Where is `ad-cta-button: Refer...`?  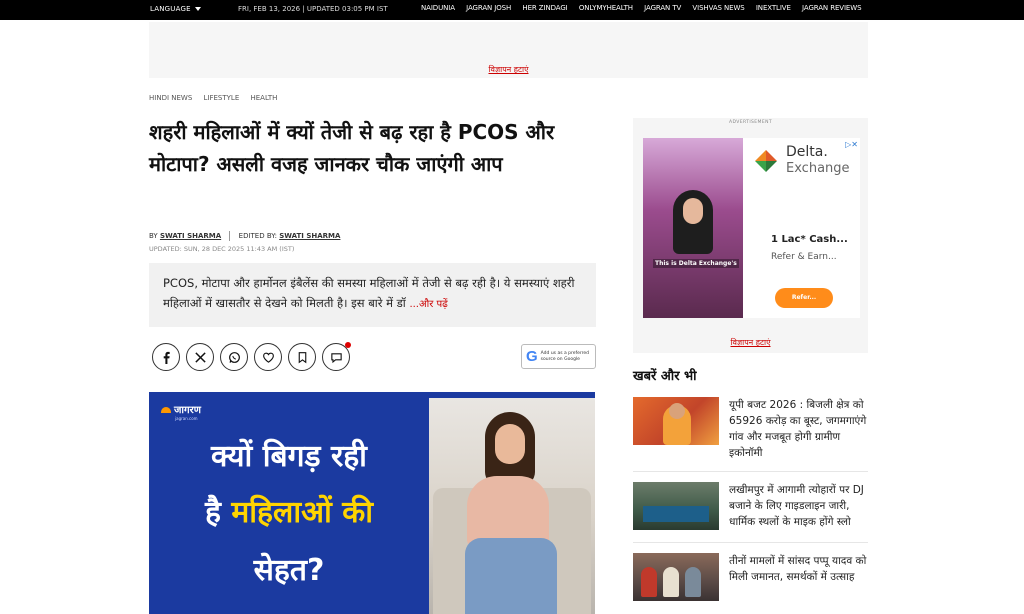
ad-cta-button: Refer... is located at coordinates (804, 298).